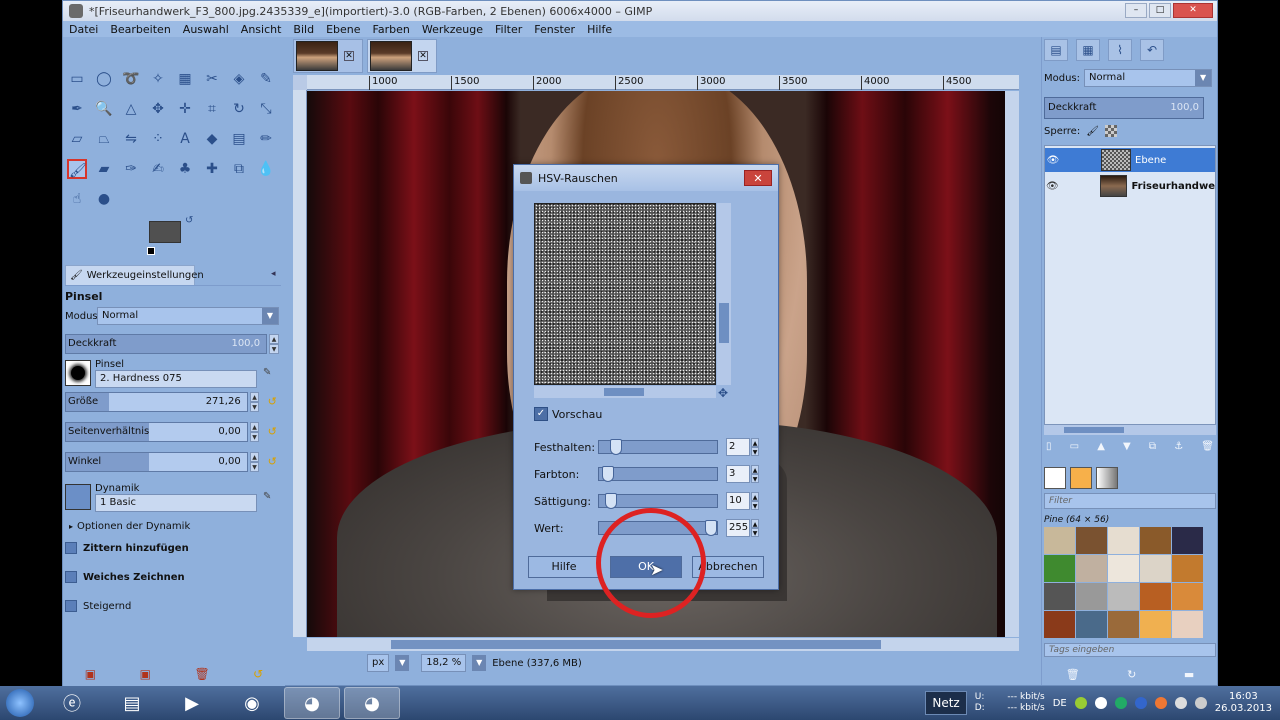 This screenshot has width=1280, height=720. What do you see at coordinates (328, 56) in the screenshot?
I see `image-tab-1: ✕` at bounding box center [328, 56].